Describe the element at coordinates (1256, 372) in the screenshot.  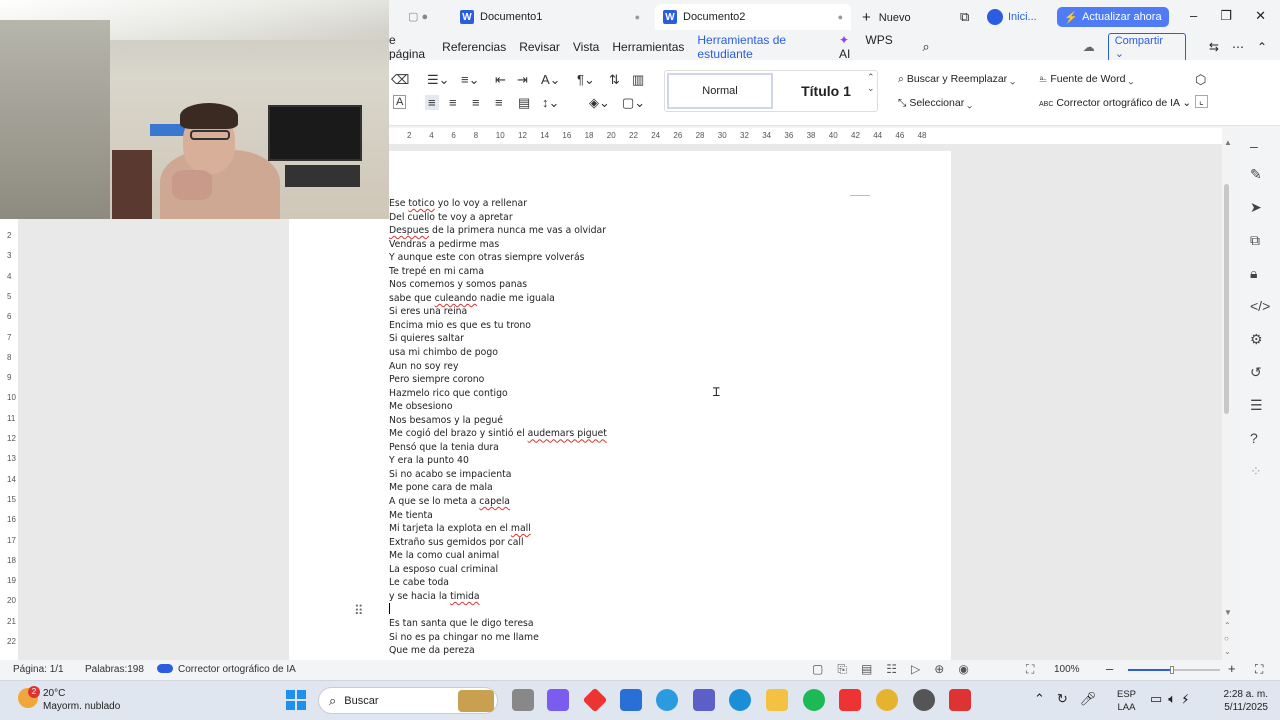
I see `history-icon: ↺` at that location.